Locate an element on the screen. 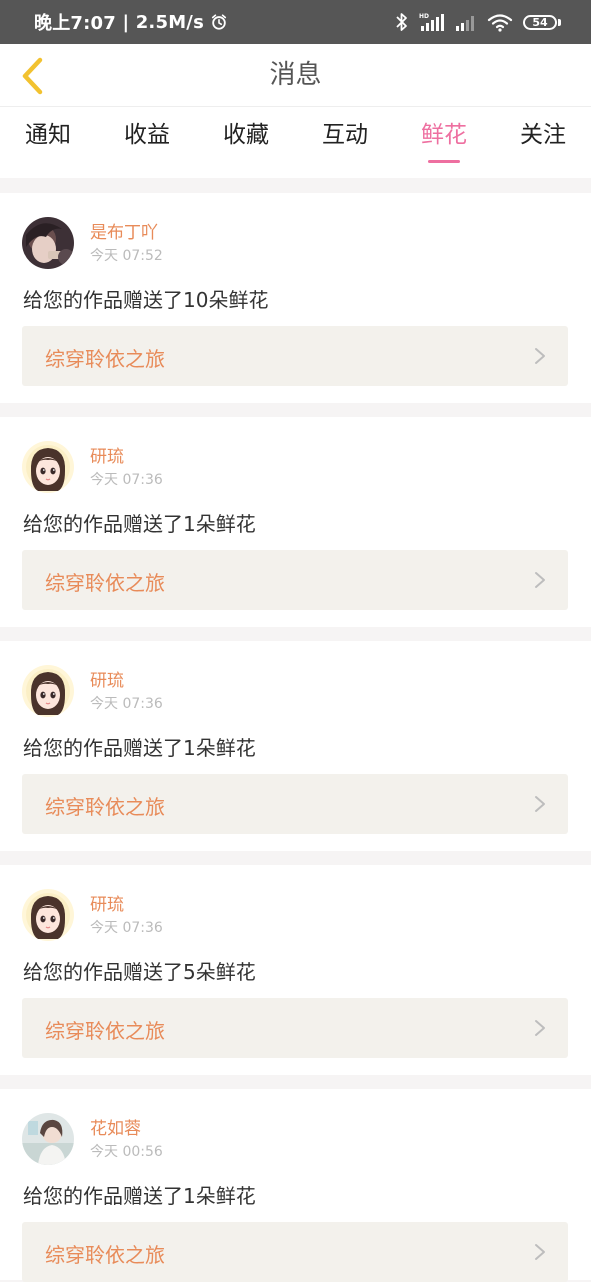  tab-notifications: 通知 is located at coordinates (48, 141).